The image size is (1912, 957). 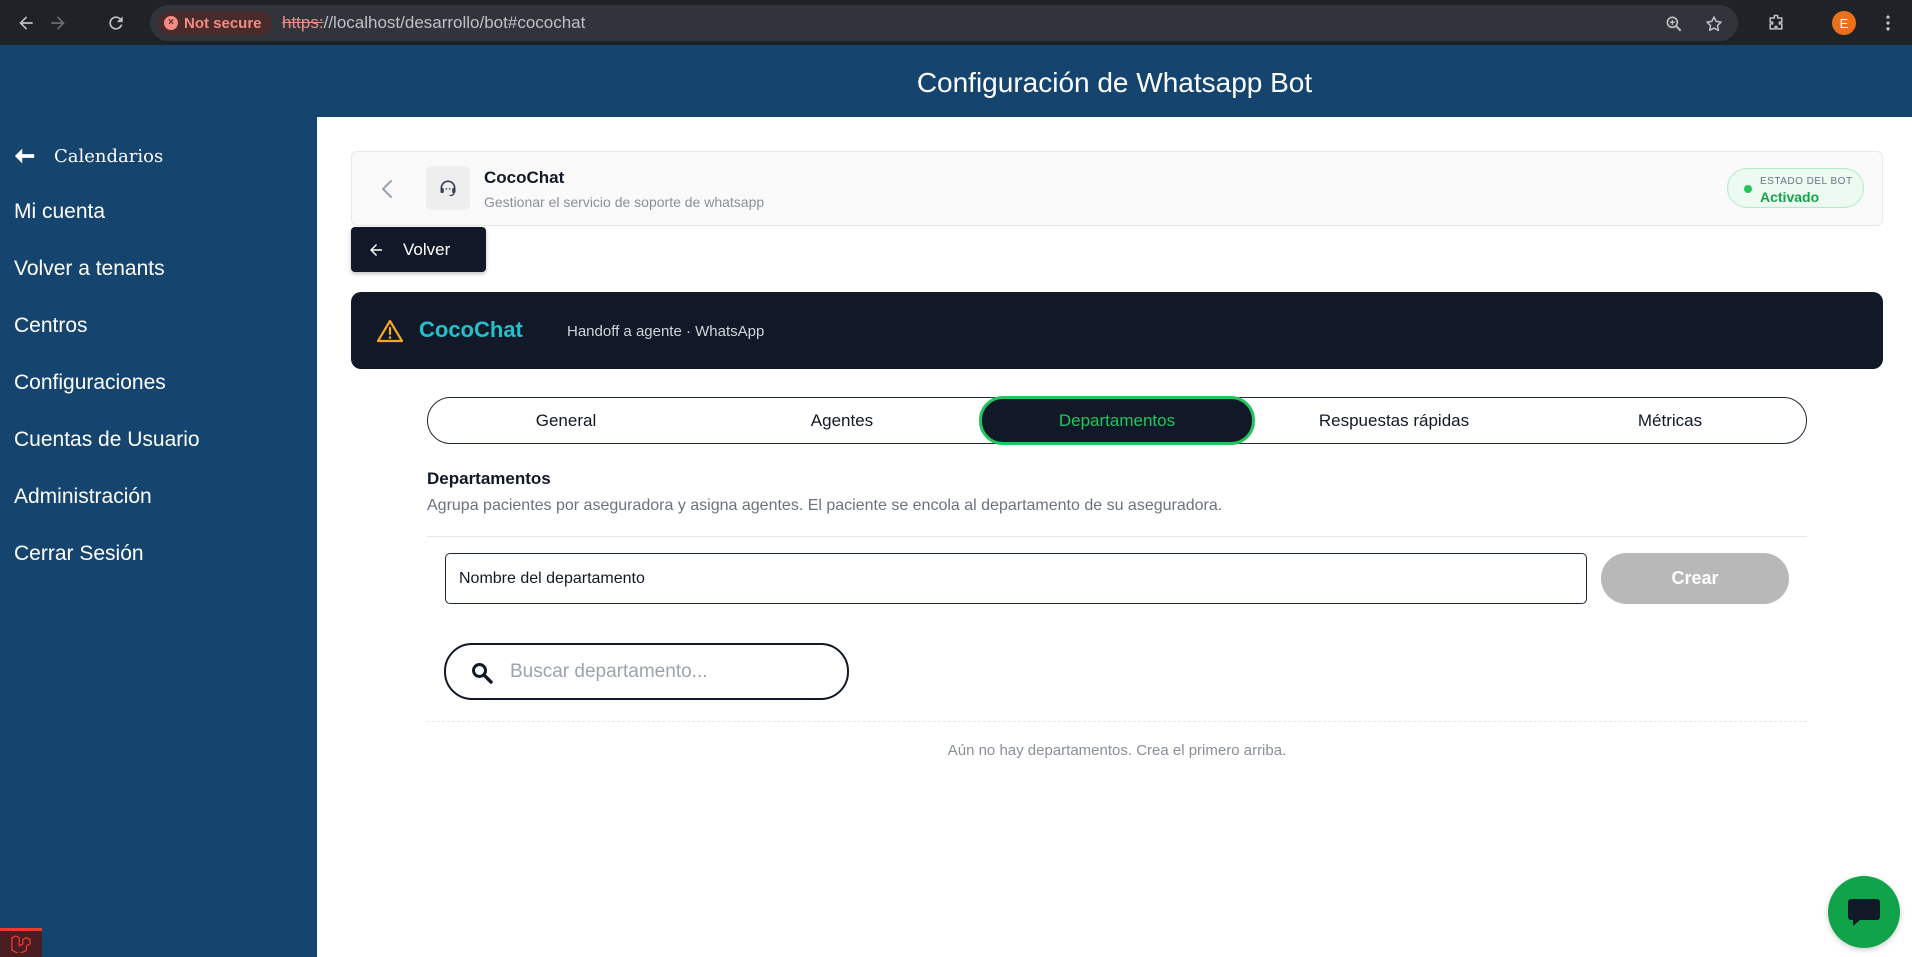 I want to click on sidebar-item-mi-cuenta: Mi cuenta, so click(x=59, y=212).